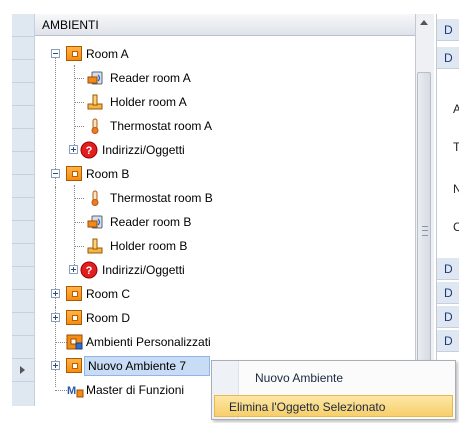 The height and width of the screenshot is (423, 459). Describe the element at coordinates (424, 23) in the screenshot. I see `scroll-up-arrow-icon` at that location.